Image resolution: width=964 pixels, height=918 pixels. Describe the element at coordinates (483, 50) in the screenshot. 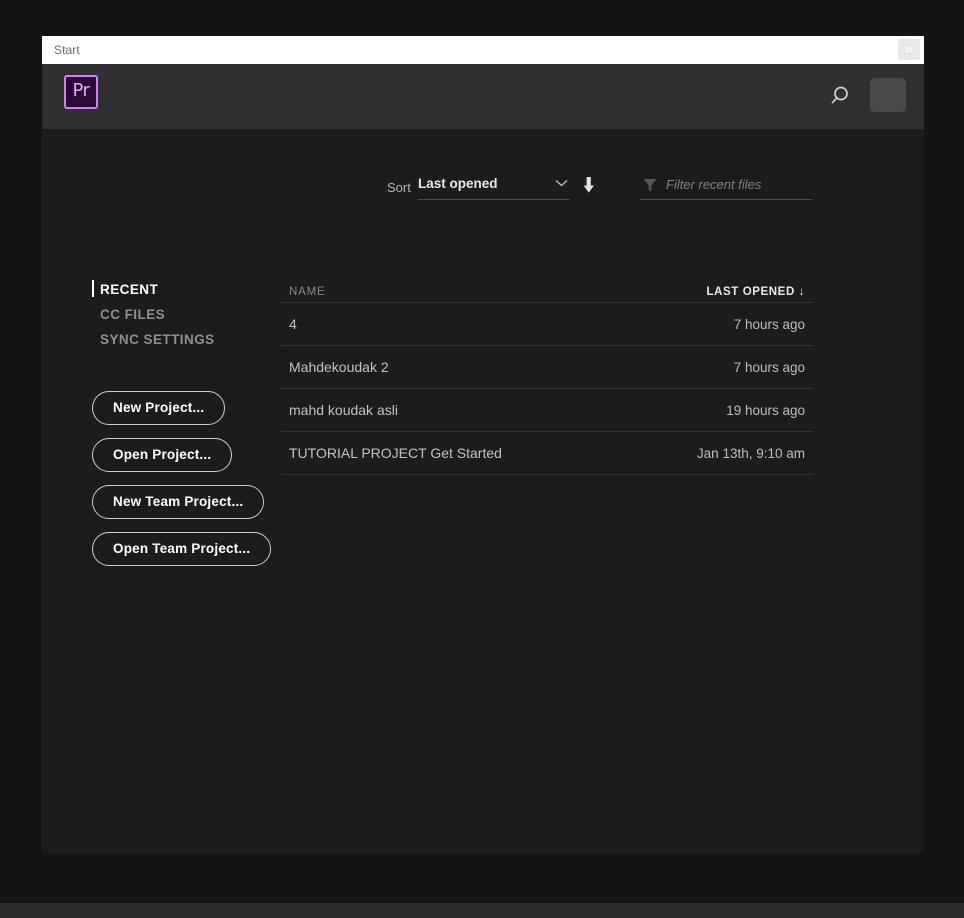

I see `tab-strip: Start` at that location.